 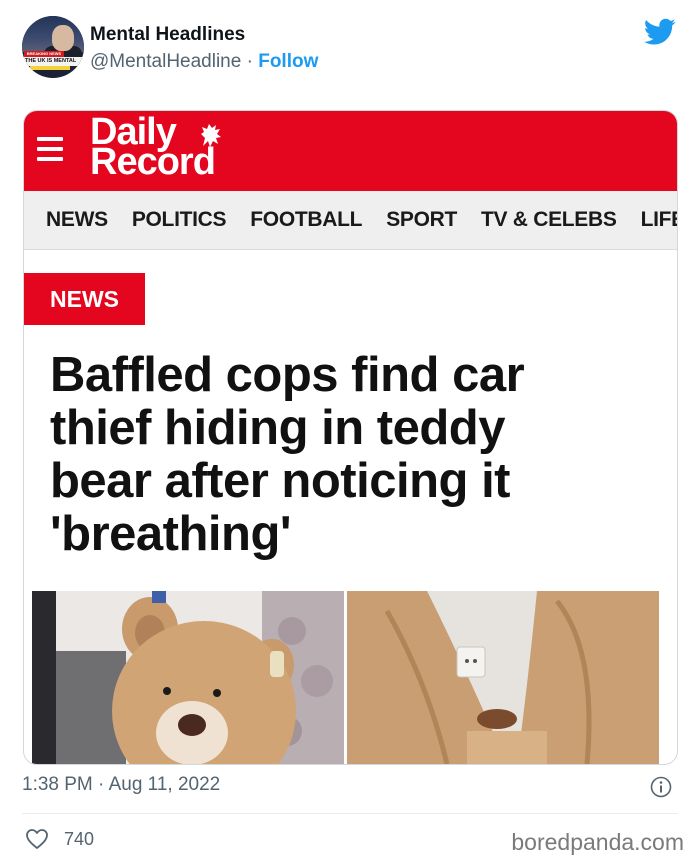 I want to click on handle-line: @MentalHeadline · Follow, so click(x=204, y=62).